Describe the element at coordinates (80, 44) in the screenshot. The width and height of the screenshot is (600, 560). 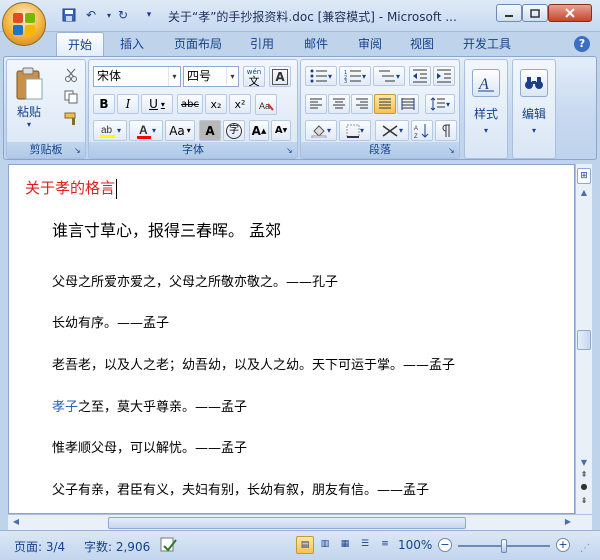
I see `tab-home: 开始` at that location.